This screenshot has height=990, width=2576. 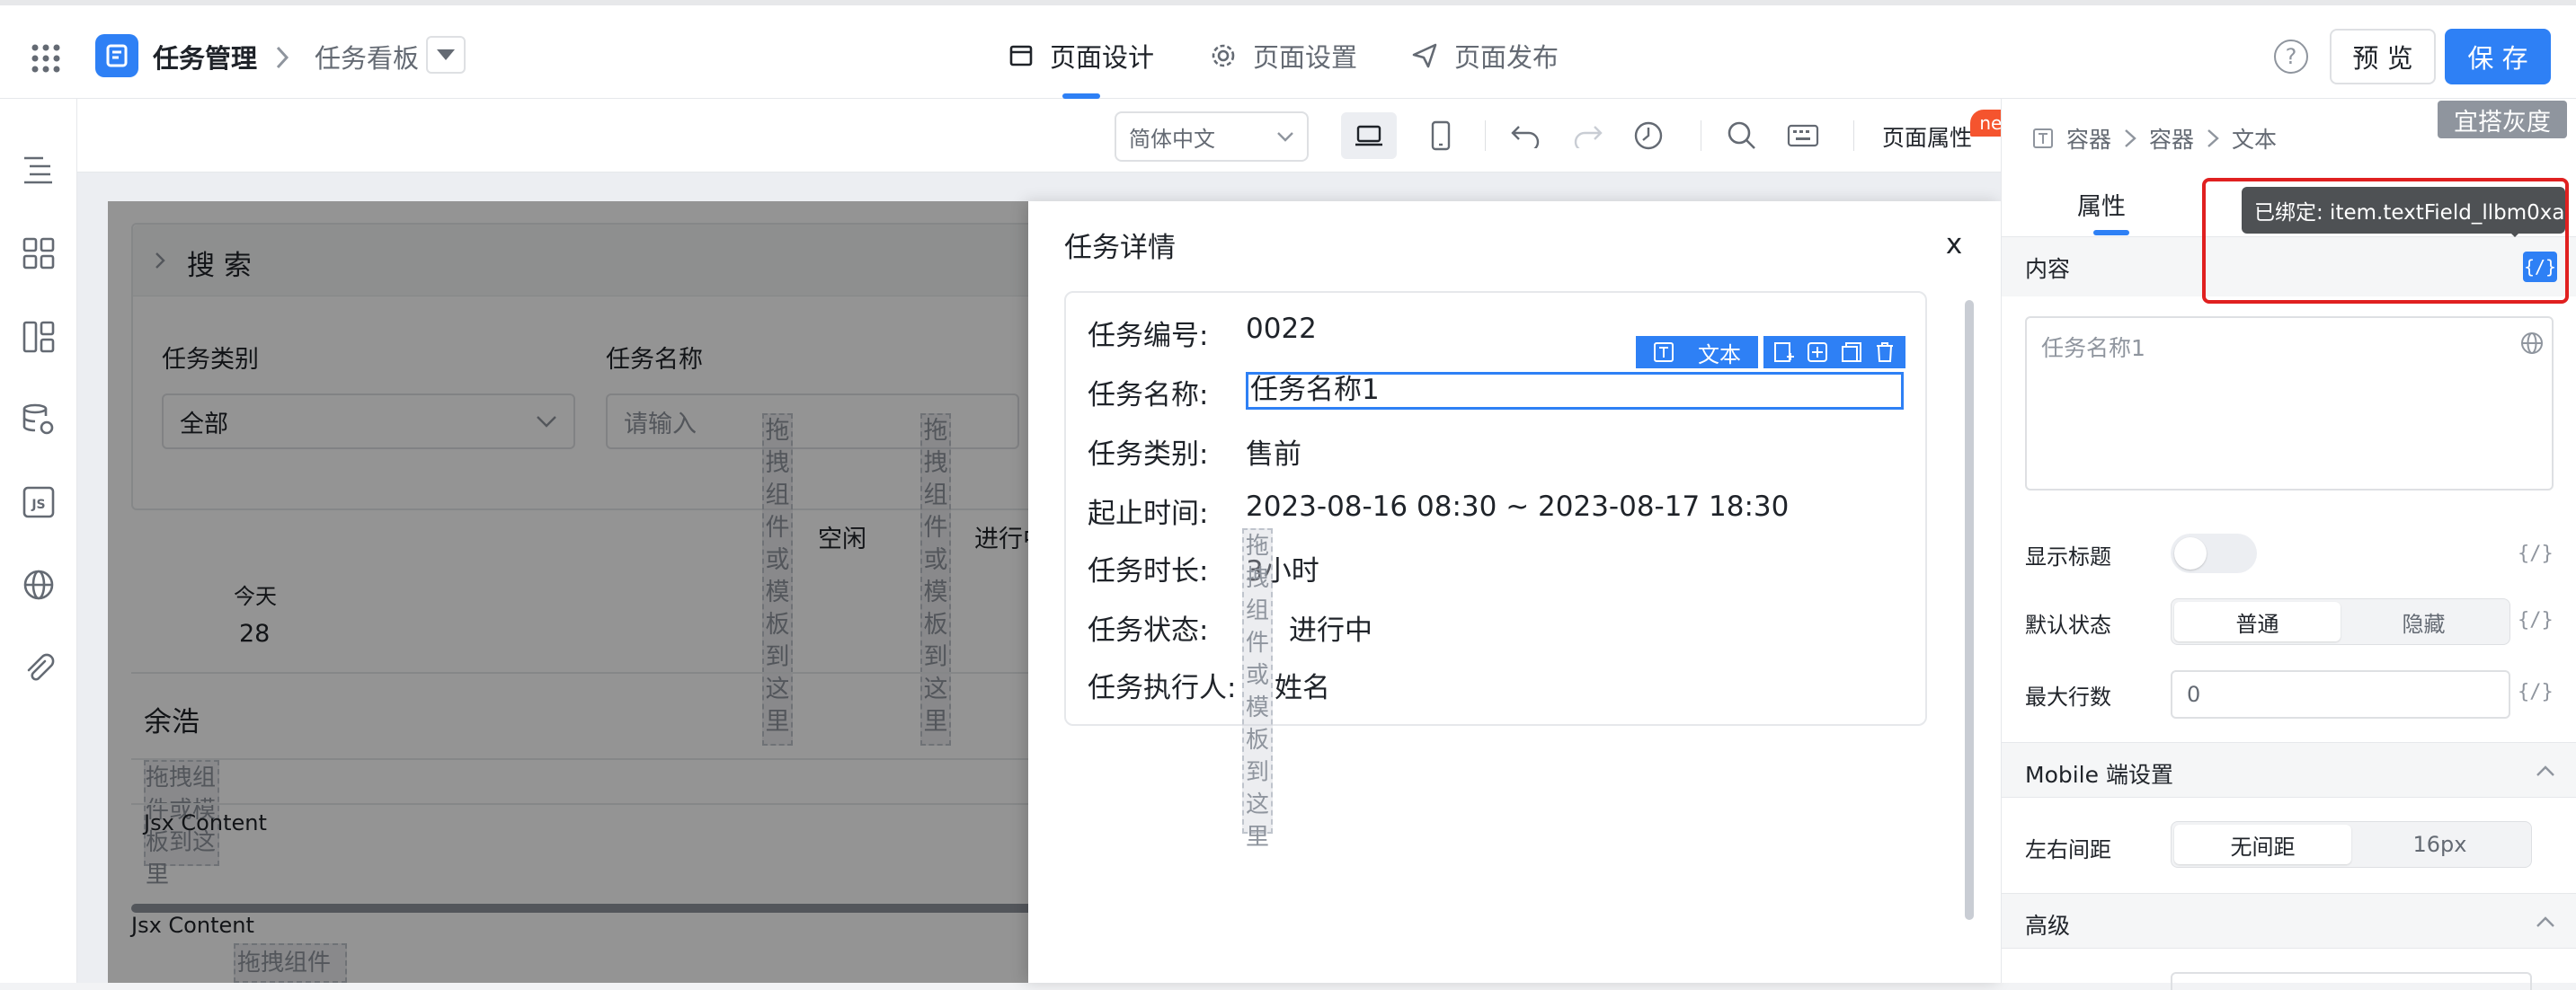 I want to click on tab-page-settings: 页面设置, so click(x=1283, y=55).